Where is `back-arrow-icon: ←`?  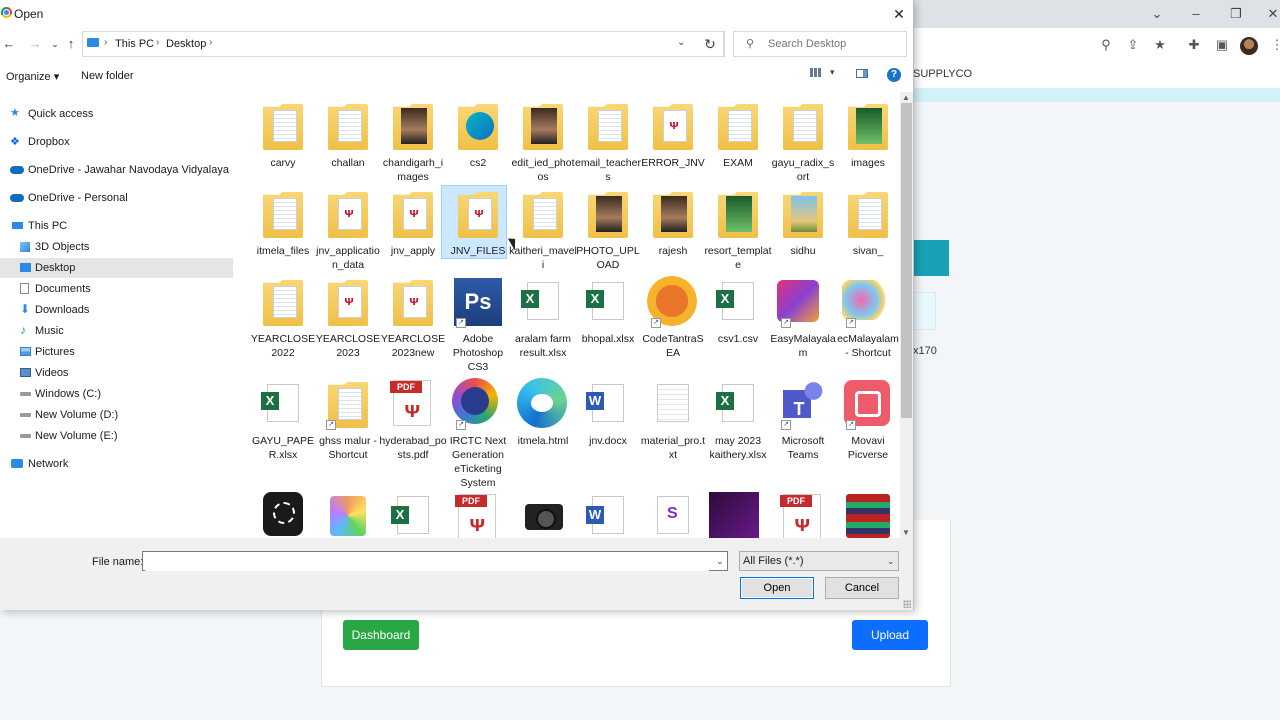
back-arrow-icon: ← is located at coordinates (9, 44).